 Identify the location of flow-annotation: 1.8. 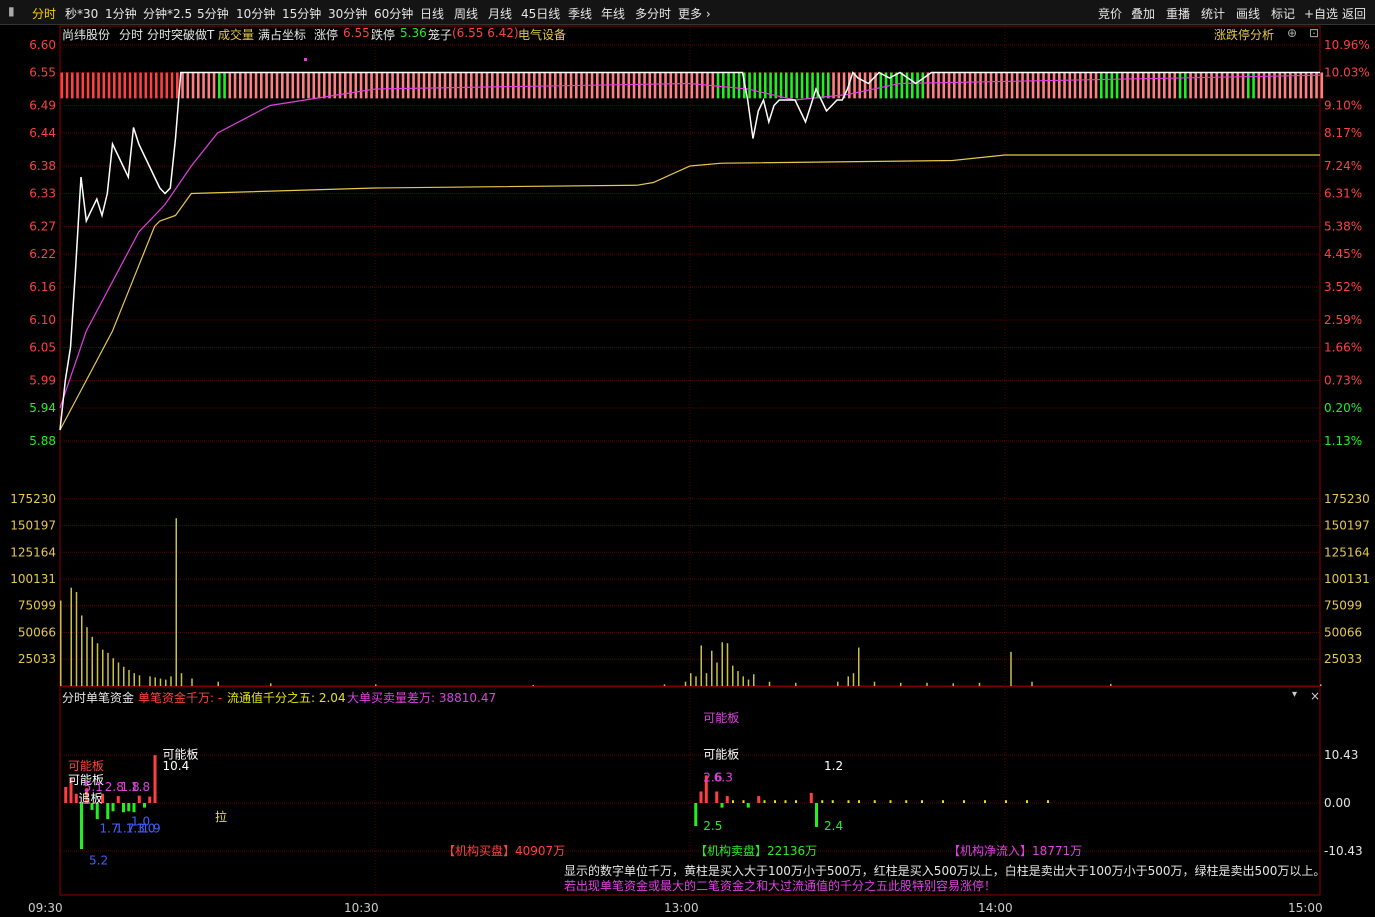
(140, 787).